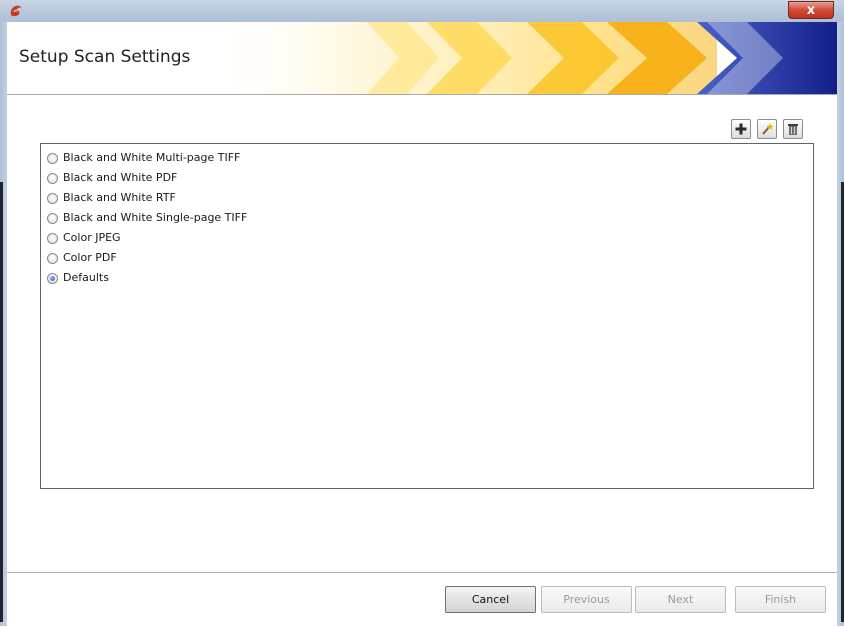 This screenshot has height=627, width=844. I want to click on window-title-bar: x, so click(422, 11).